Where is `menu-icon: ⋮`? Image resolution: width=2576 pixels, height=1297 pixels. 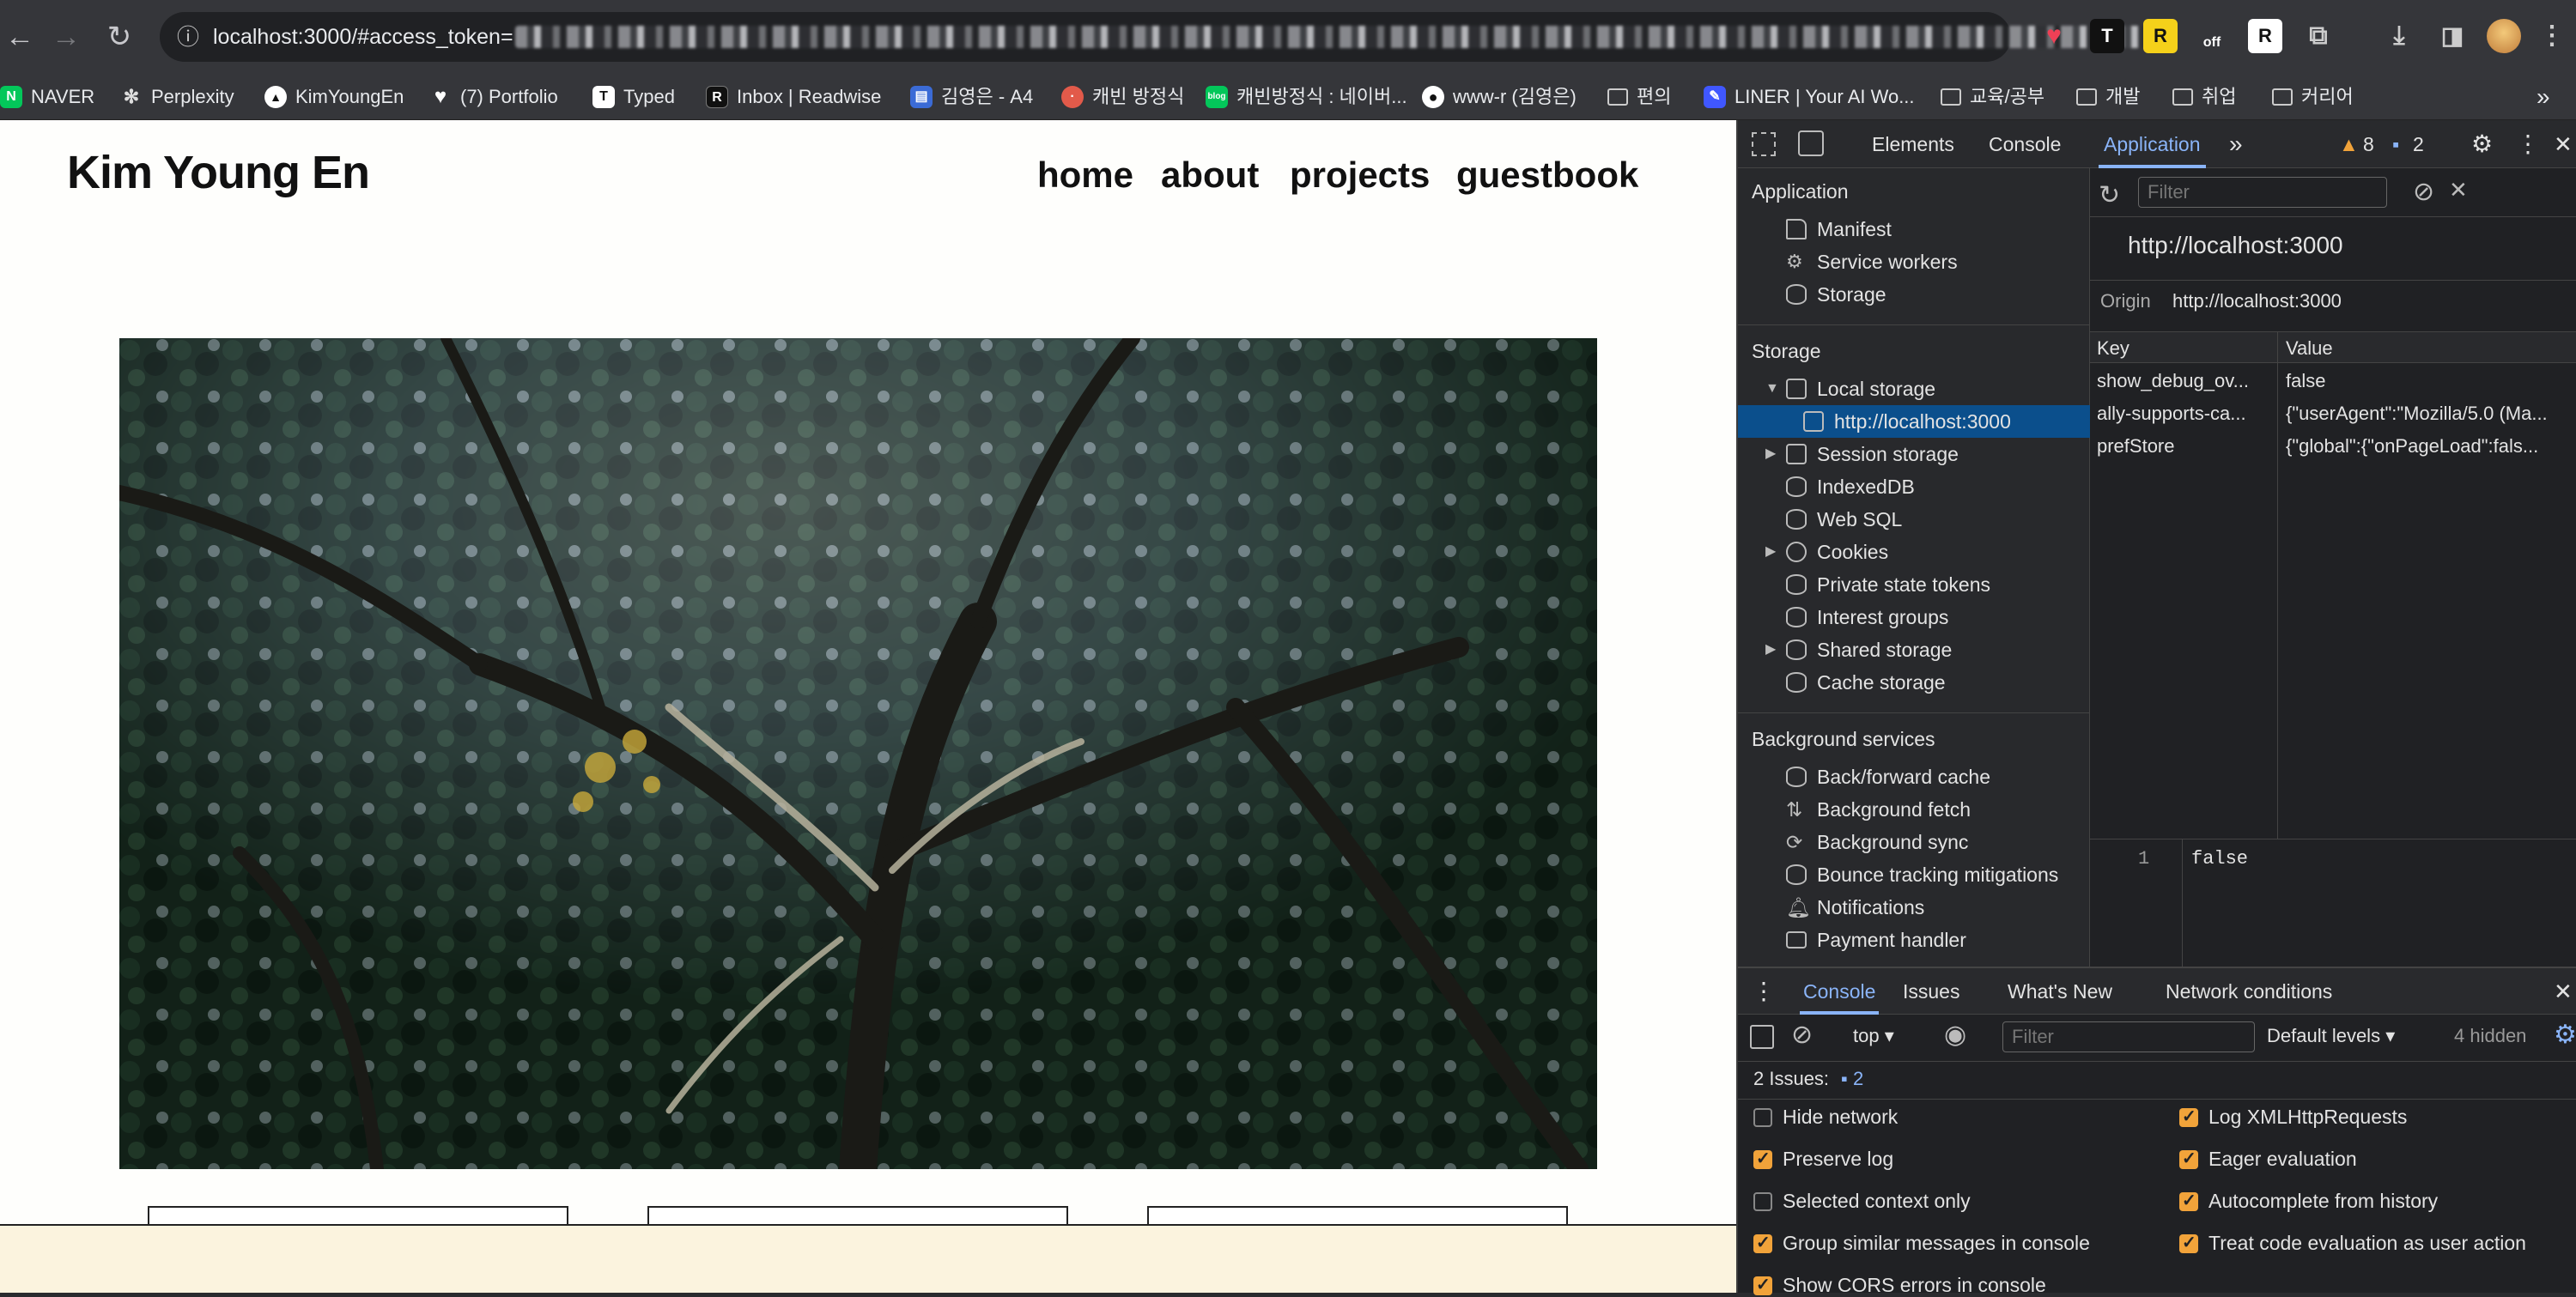
menu-icon: ⋮ is located at coordinates (2552, 36).